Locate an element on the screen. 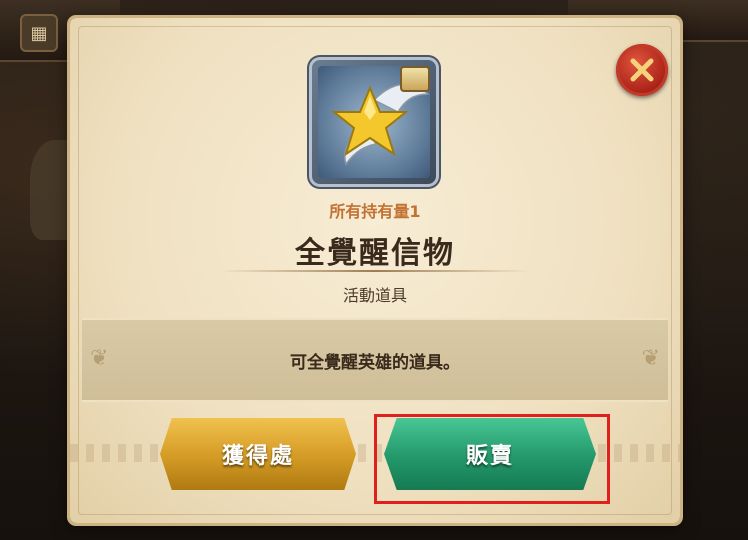 The image size is (748, 540). close-button is located at coordinates (642, 70).